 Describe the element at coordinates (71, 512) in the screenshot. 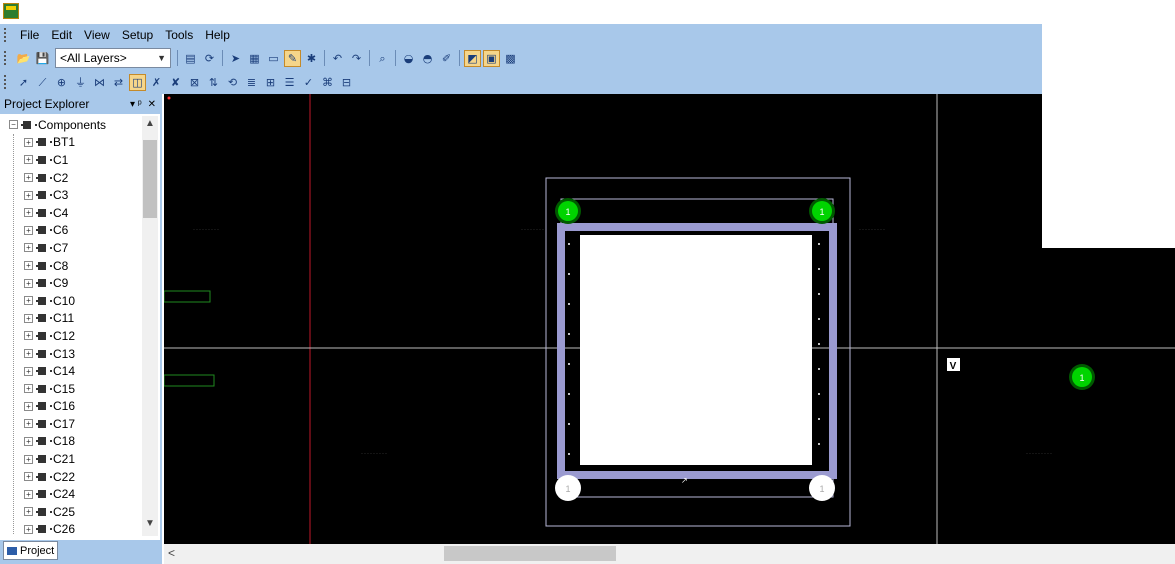

I see `tree-item: + C25` at that location.